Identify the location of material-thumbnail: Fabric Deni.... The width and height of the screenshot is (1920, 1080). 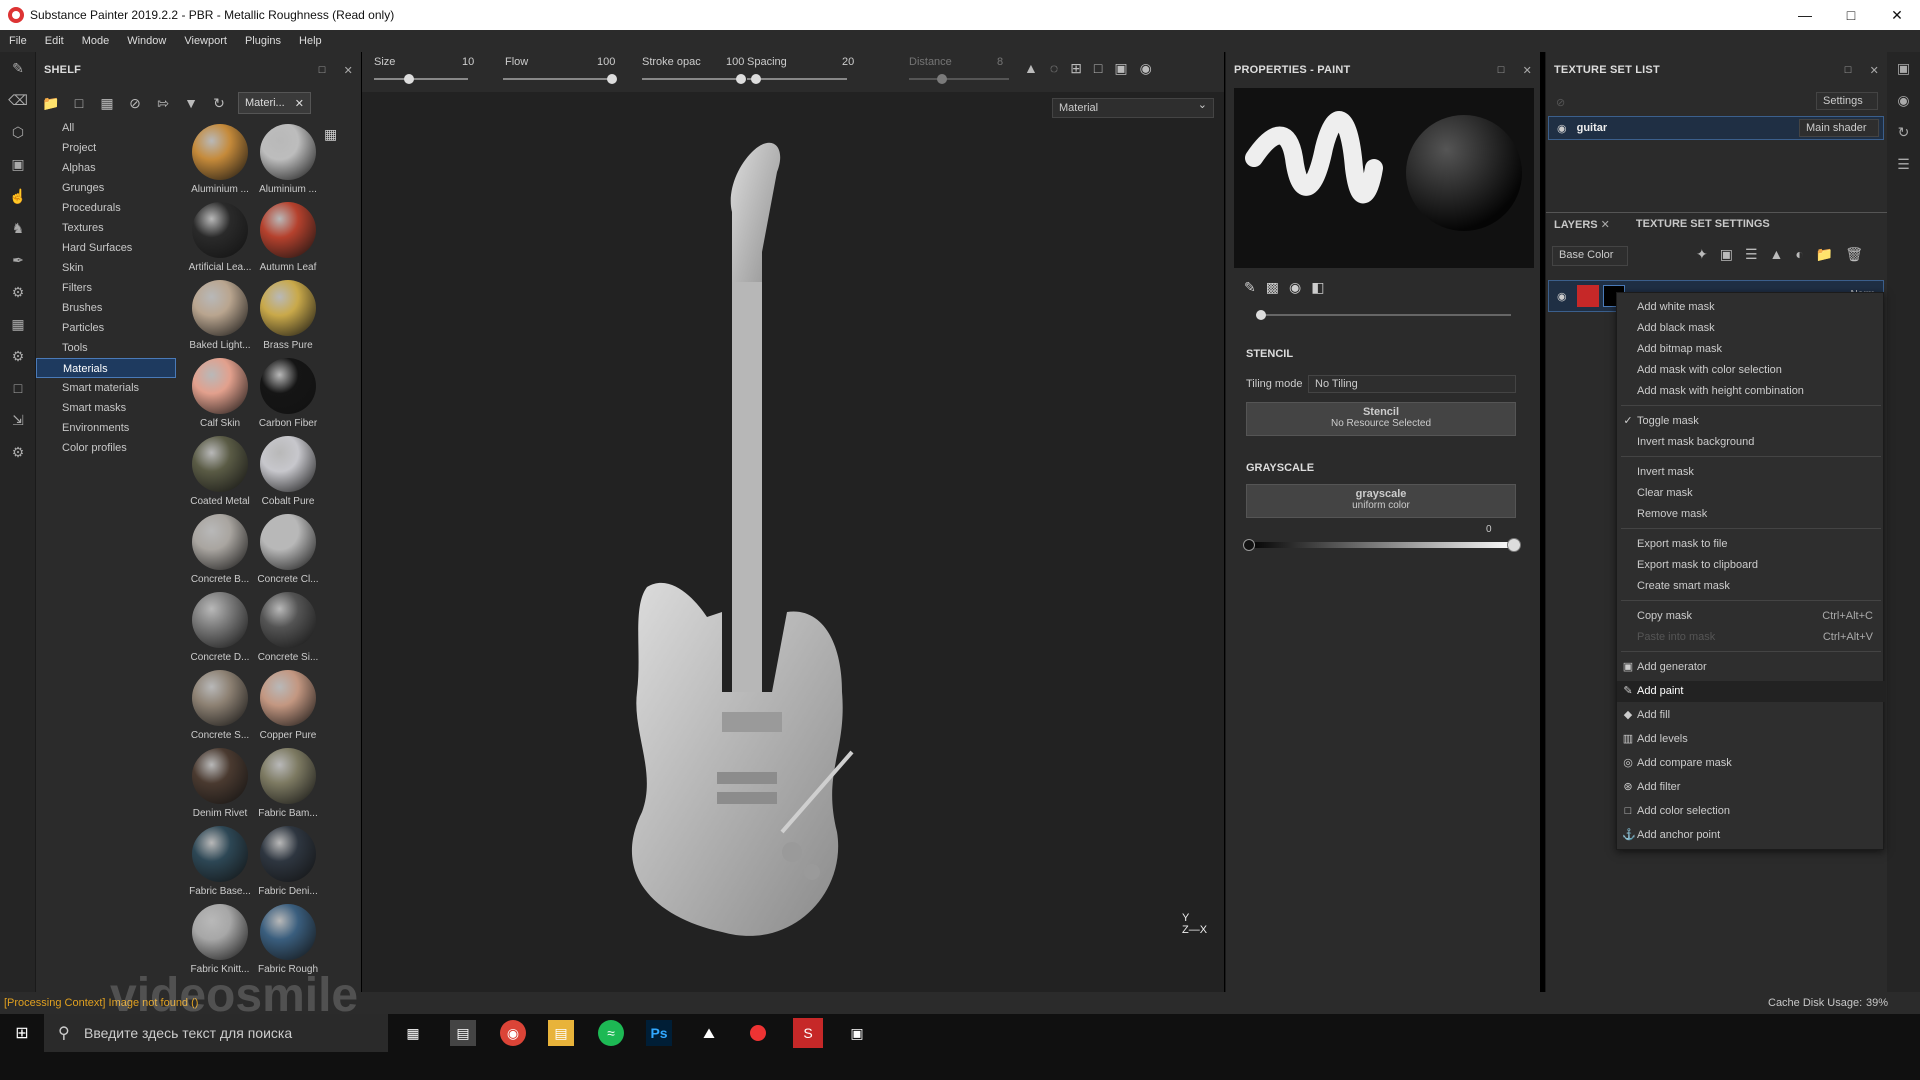
(288, 861).